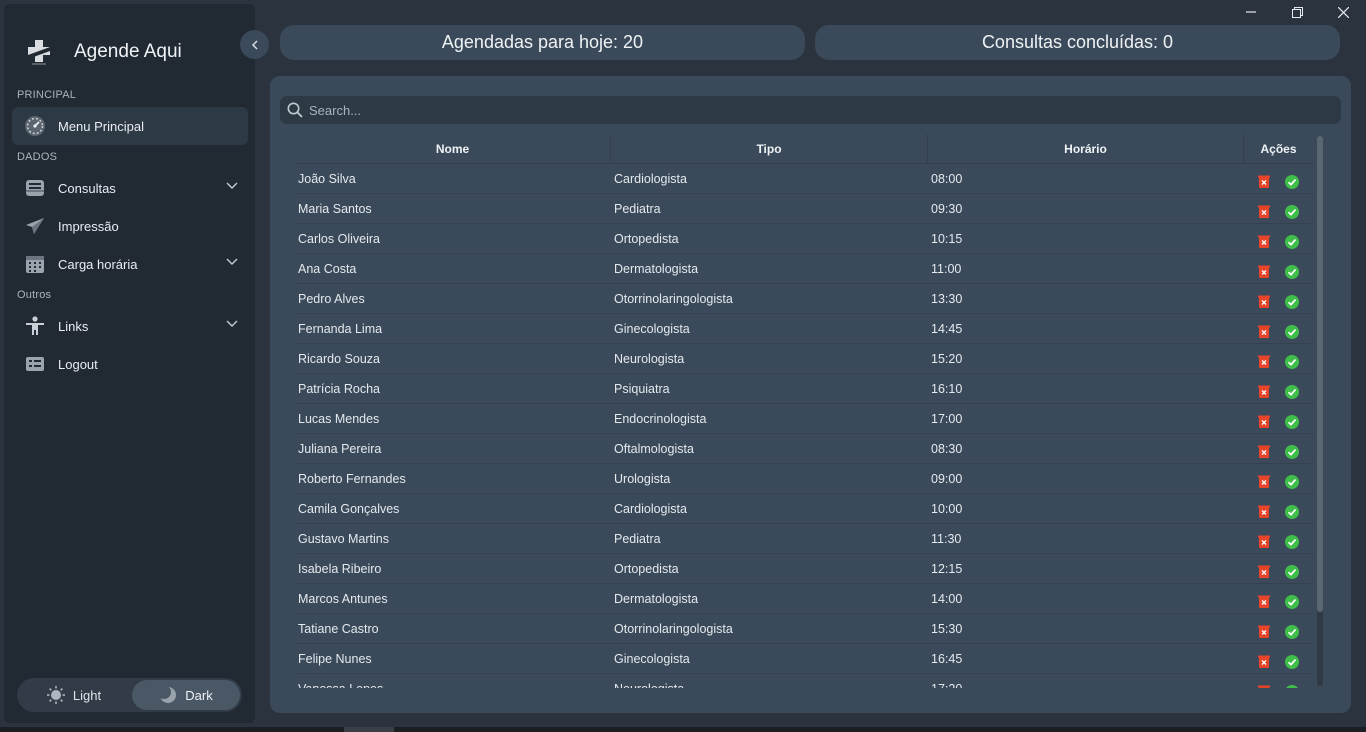  What do you see at coordinates (78, 364) in the screenshot?
I see `sidebar-item-label: Logout` at bounding box center [78, 364].